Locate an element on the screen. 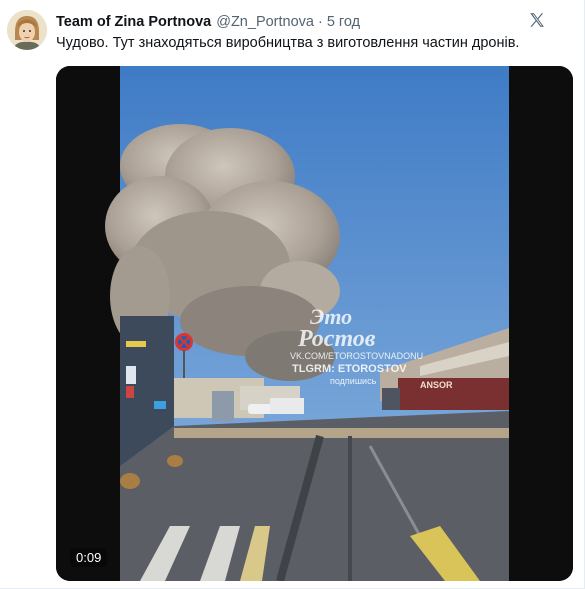  author-name: Team of Zina Portnova is located at coordinates (133, 22).